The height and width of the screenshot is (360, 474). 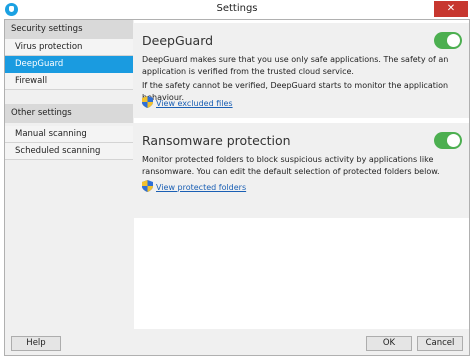 I want to click on sidebar-item-deepguard: DeepGuard, so click(x=69, y=64).